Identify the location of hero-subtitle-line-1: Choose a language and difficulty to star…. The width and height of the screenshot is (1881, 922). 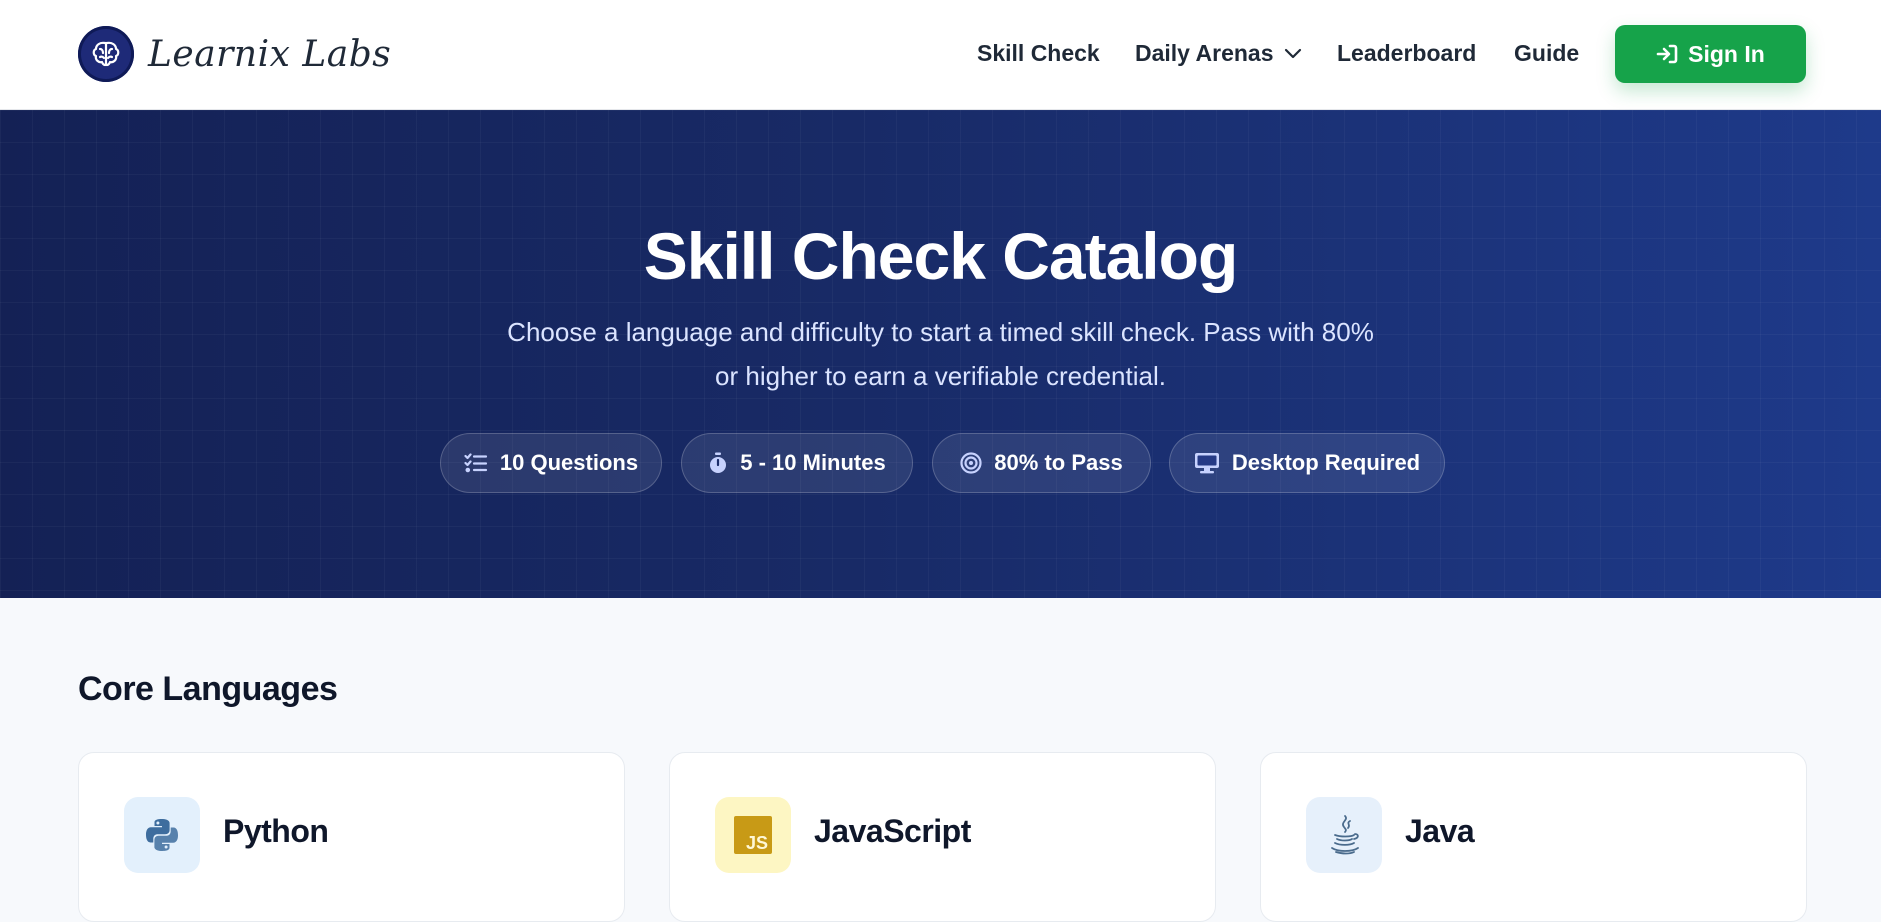
(940, 332).